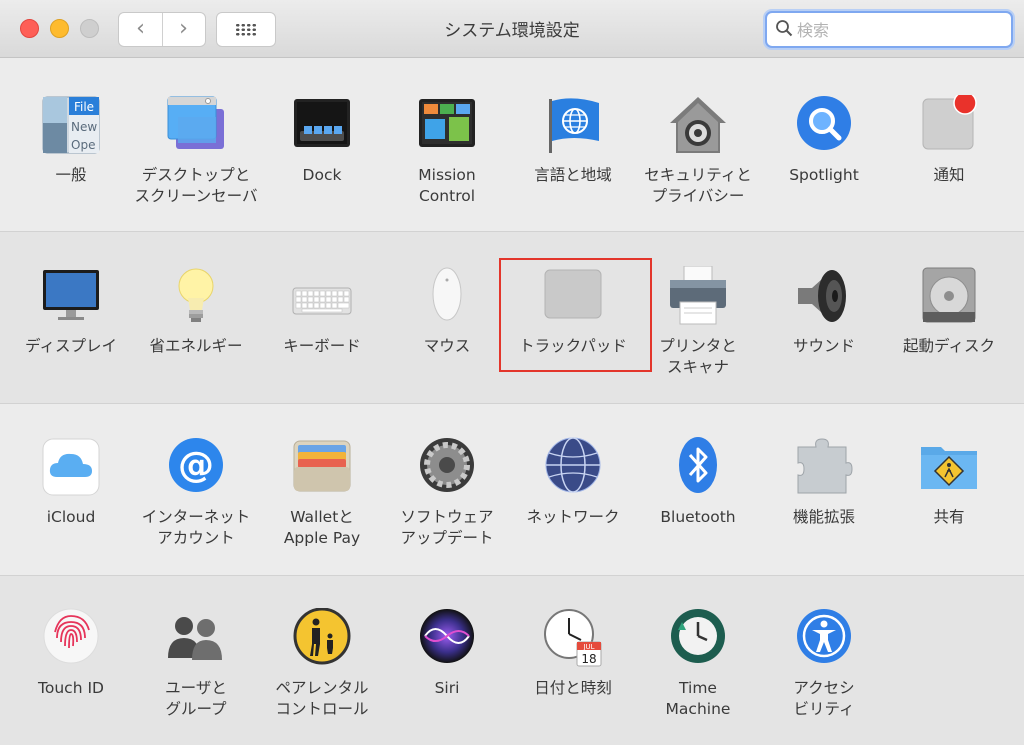 Image resolution: width=1024 pixels, height=745 pixels. Describe the element at coordinates (698, 636) in the screenshot. I see `time-machine-icon` at that location.